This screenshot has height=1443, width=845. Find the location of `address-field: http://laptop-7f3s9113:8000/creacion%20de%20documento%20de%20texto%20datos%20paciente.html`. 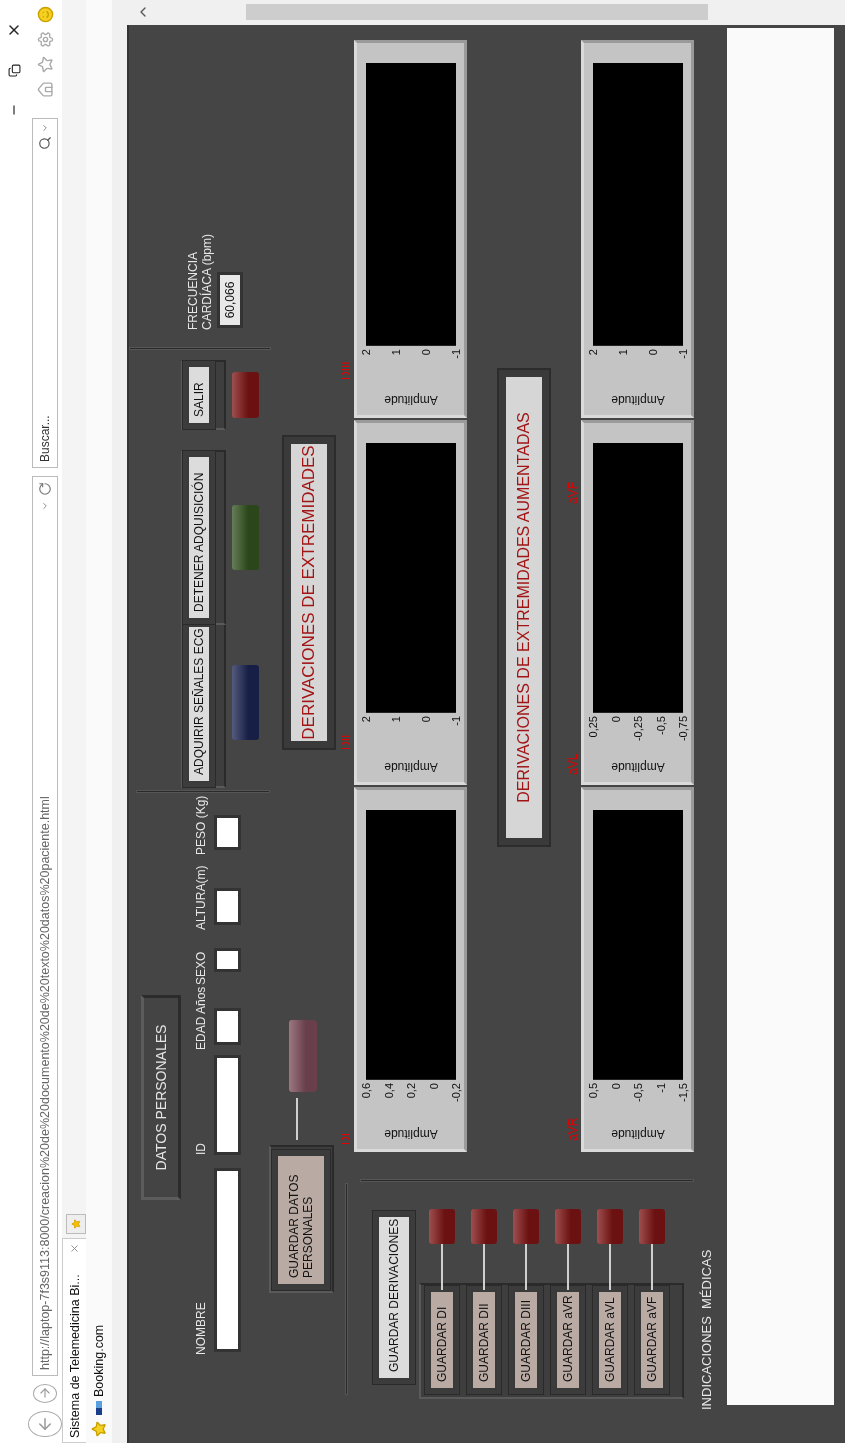

address-field: http://laptop-7f3s9113:8000/creacion%20de%20documento%20de%20texto%20datos%20paciente.html is located at coordinates (45, 926).